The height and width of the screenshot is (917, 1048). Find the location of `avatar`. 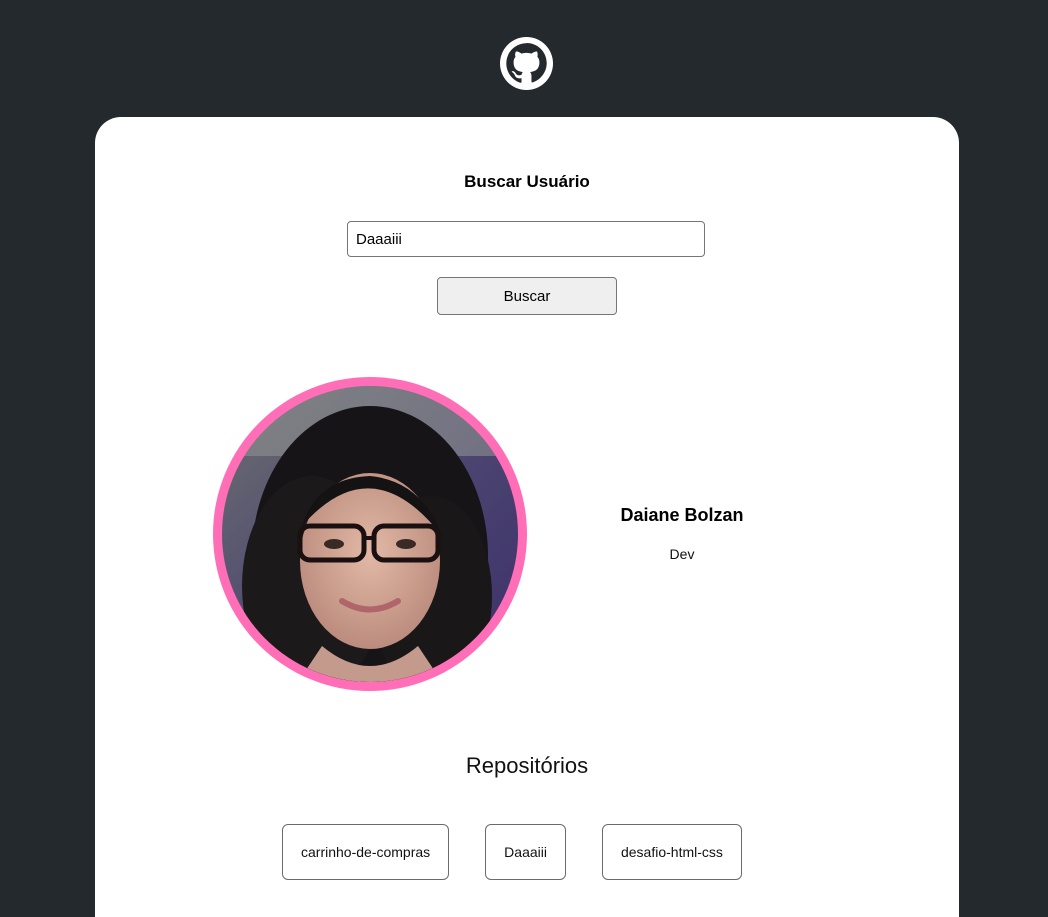

avatar is located at coordinates (370, 534).